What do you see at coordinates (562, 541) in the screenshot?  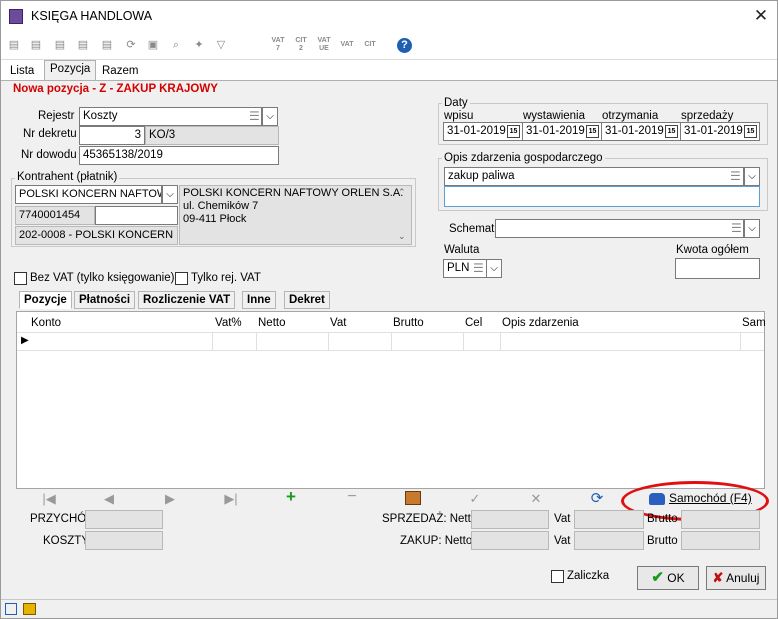 I see `zakup-vat-label: Vat` at bounding box center [562, 541].